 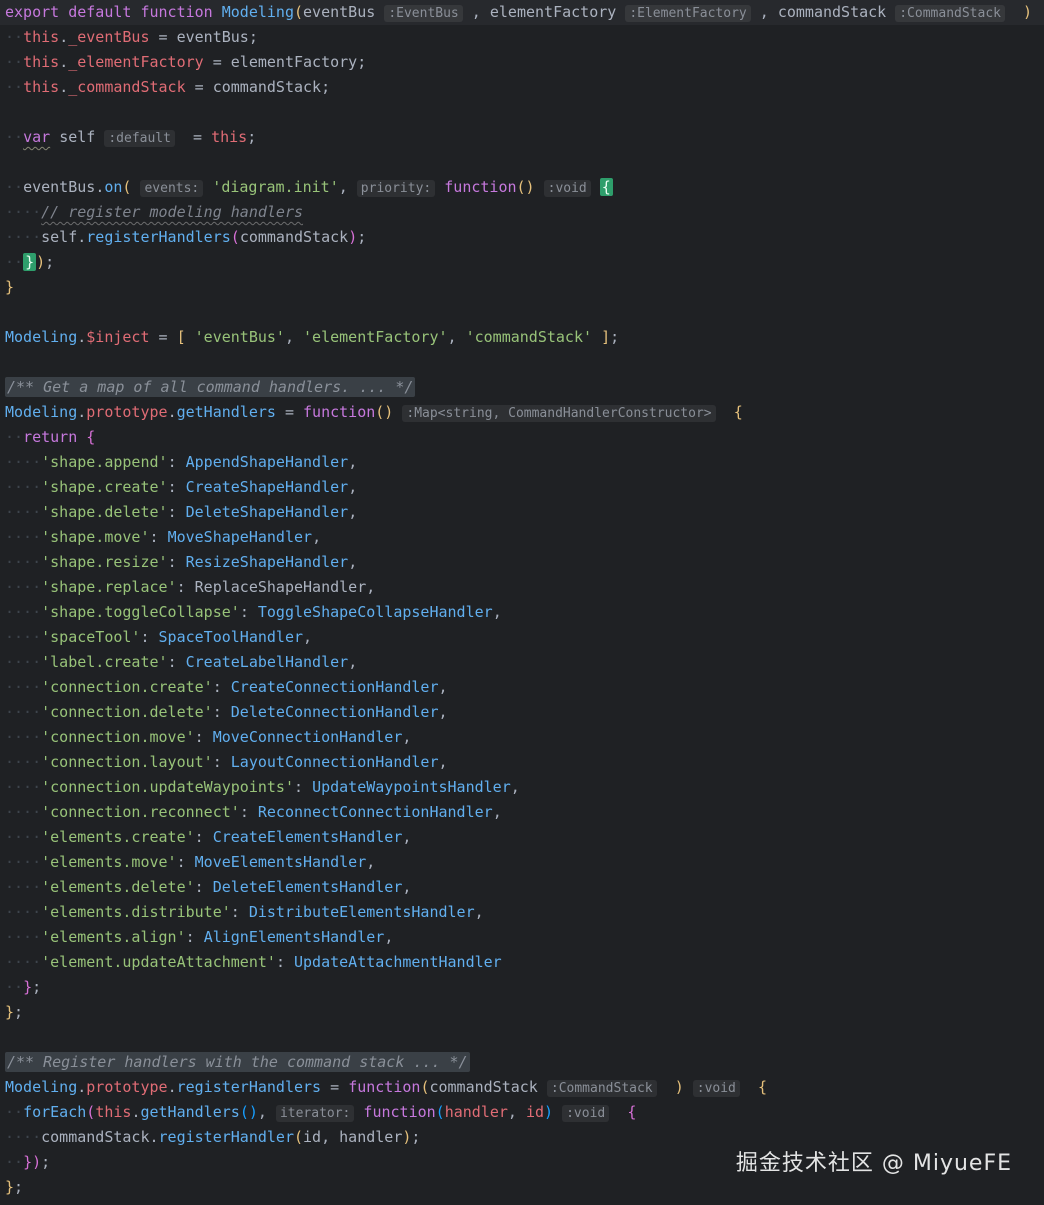 What do you see at coordinates (118, 337) in the screenshot?
I see `code-token: $inject` at bounding box center [118, 337].